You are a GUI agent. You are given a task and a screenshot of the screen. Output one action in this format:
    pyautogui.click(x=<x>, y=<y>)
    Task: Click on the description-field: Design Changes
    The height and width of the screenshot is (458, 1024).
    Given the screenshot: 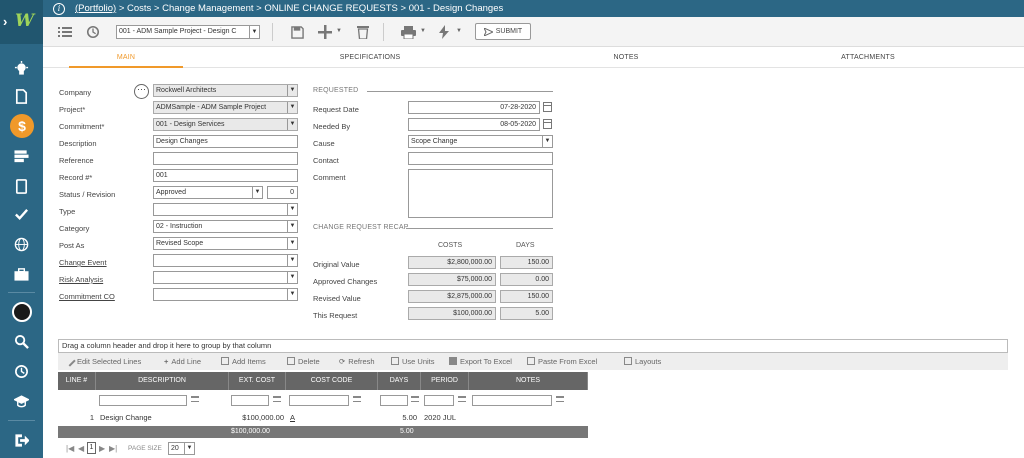 What is the action you would take?
    pyautogui.click(x=225, y=141)
    